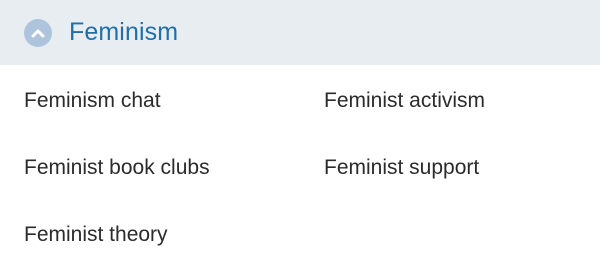 This screenshot has width=600, height=263. Describe the element at coordinates (401, 167) in the screenshot. I see `subcategory-link-feminist-support: Feminist support` at that location.